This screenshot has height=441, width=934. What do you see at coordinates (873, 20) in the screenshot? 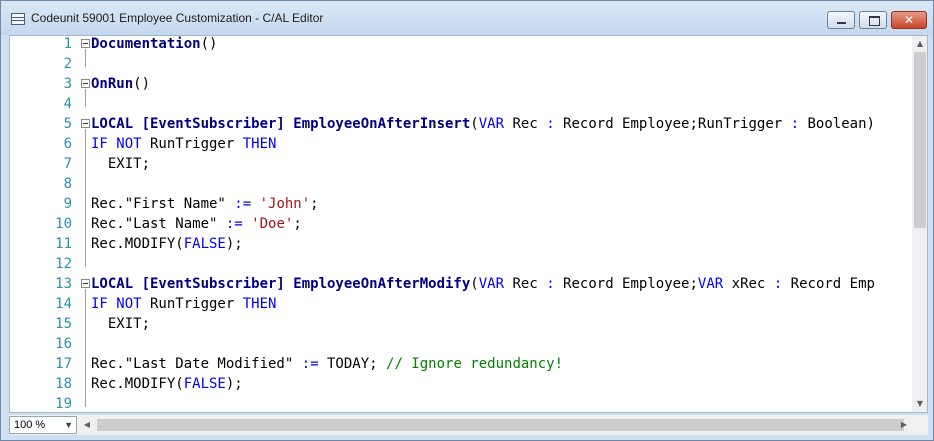
I see `maximize-button` at bounding box center [873, 20].